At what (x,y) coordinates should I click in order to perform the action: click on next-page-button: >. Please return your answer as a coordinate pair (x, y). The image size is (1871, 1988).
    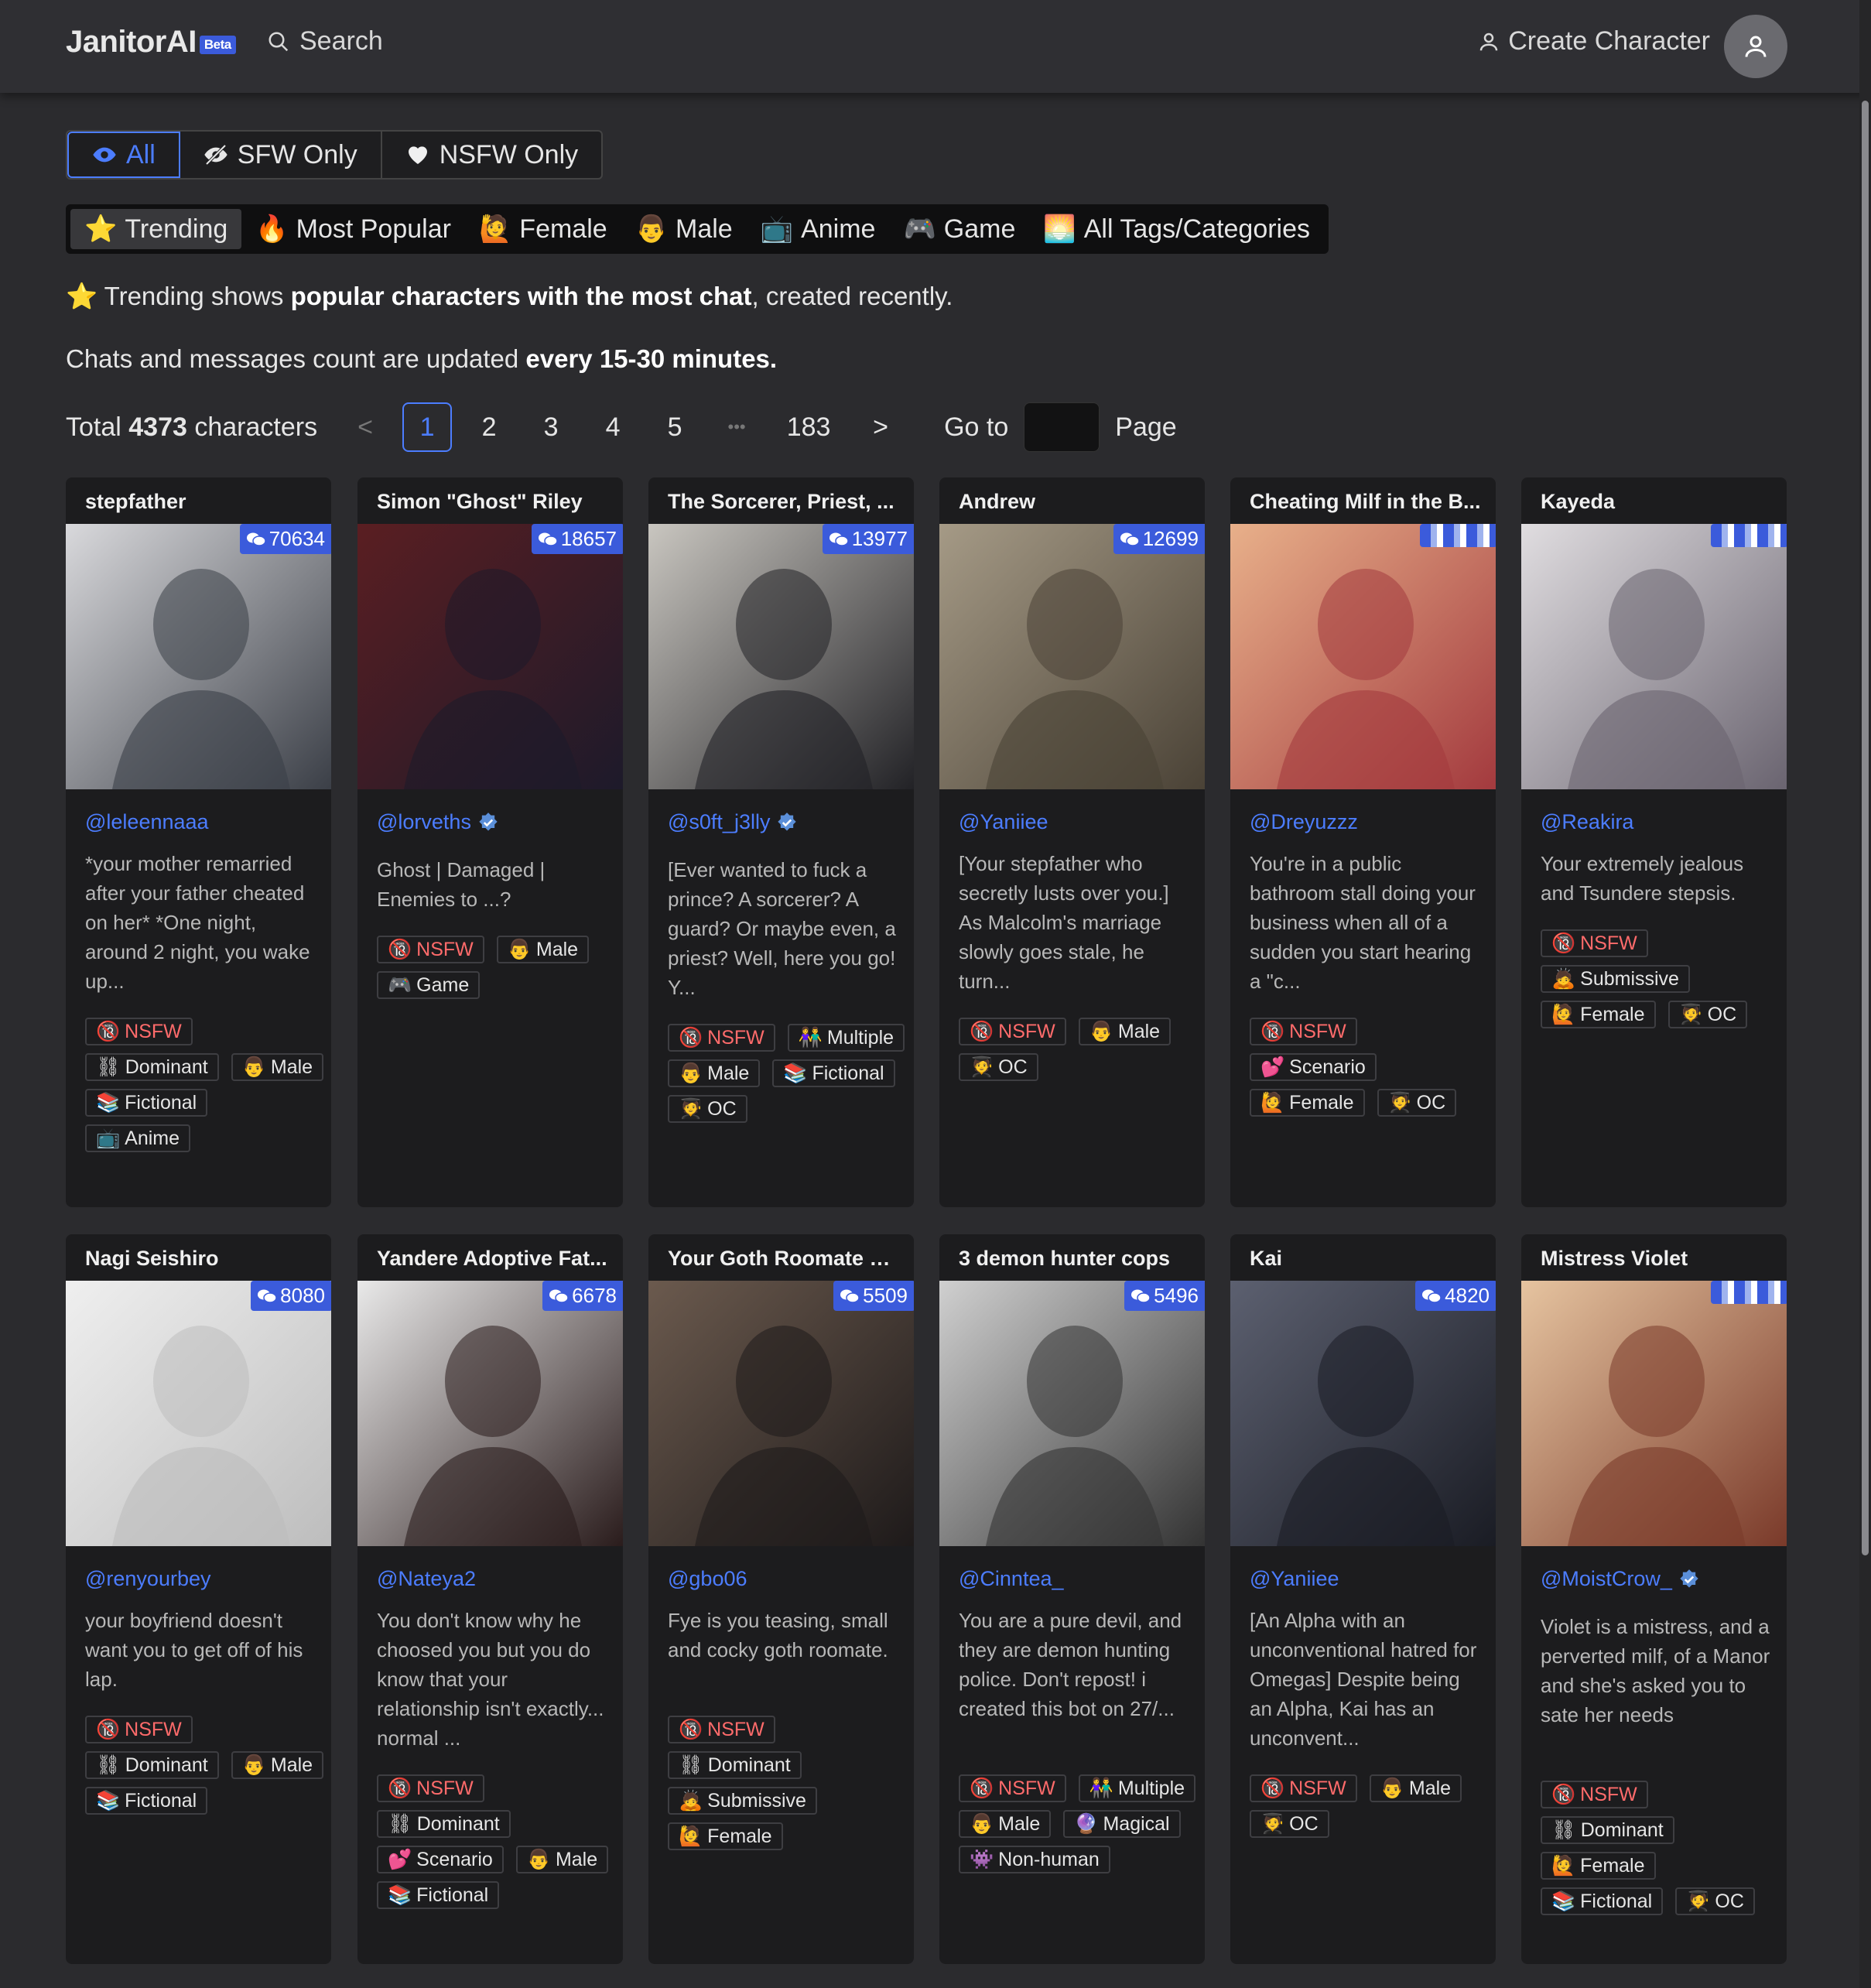
    Looking at the image, I should click on (880, 427).